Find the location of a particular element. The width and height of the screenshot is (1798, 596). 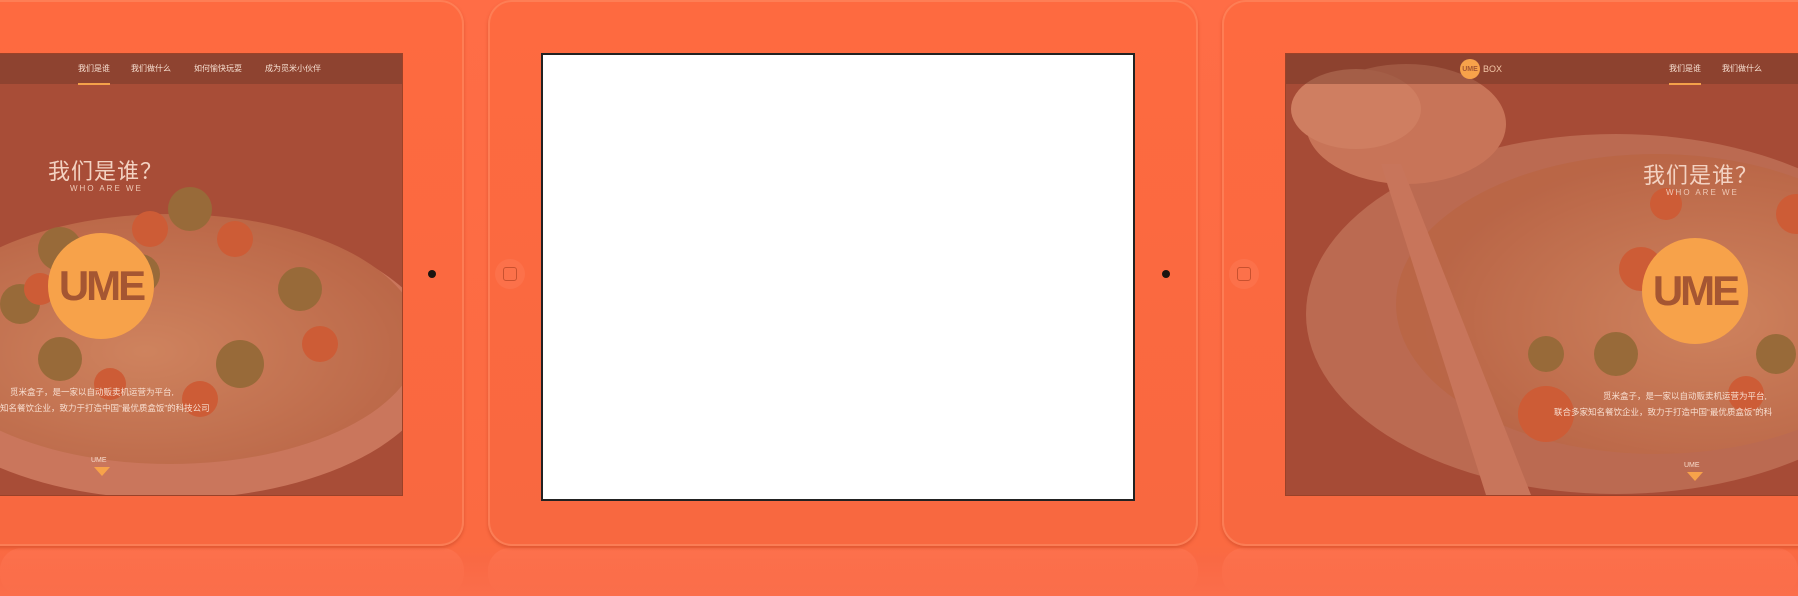

center-tablet-camera is located at coordinates (1166, 274).